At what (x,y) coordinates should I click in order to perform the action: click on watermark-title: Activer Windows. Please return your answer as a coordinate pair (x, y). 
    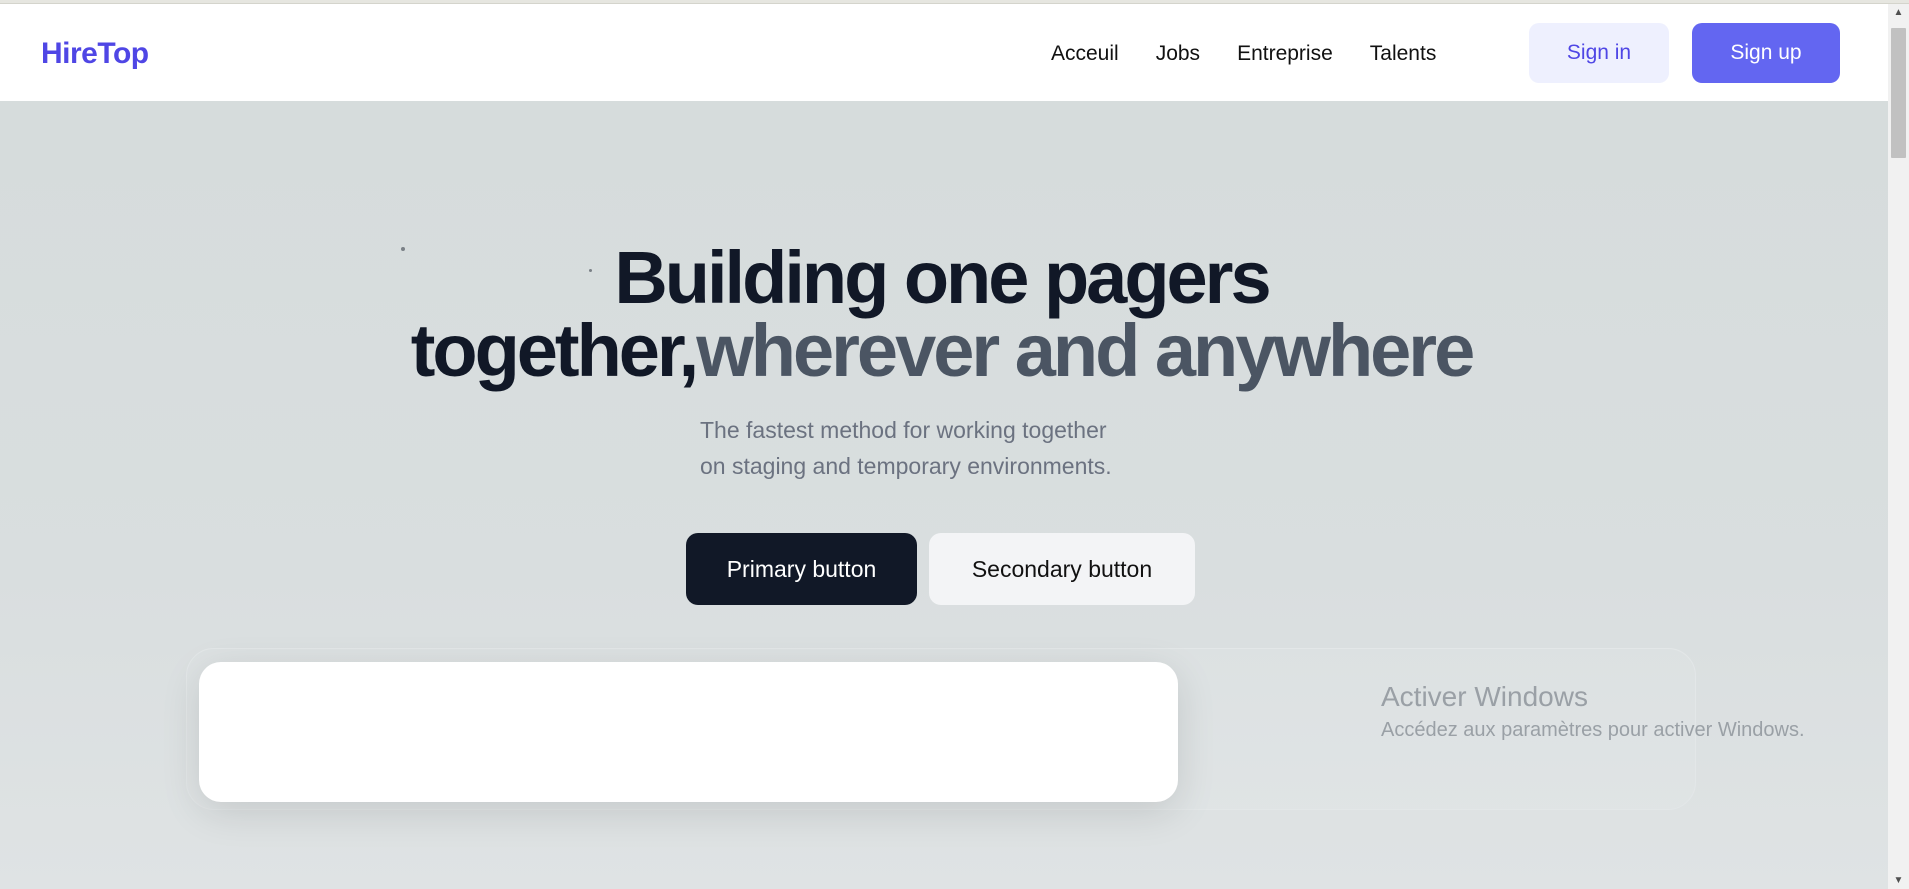
    Looking at the image, I should click on (1484, 696).